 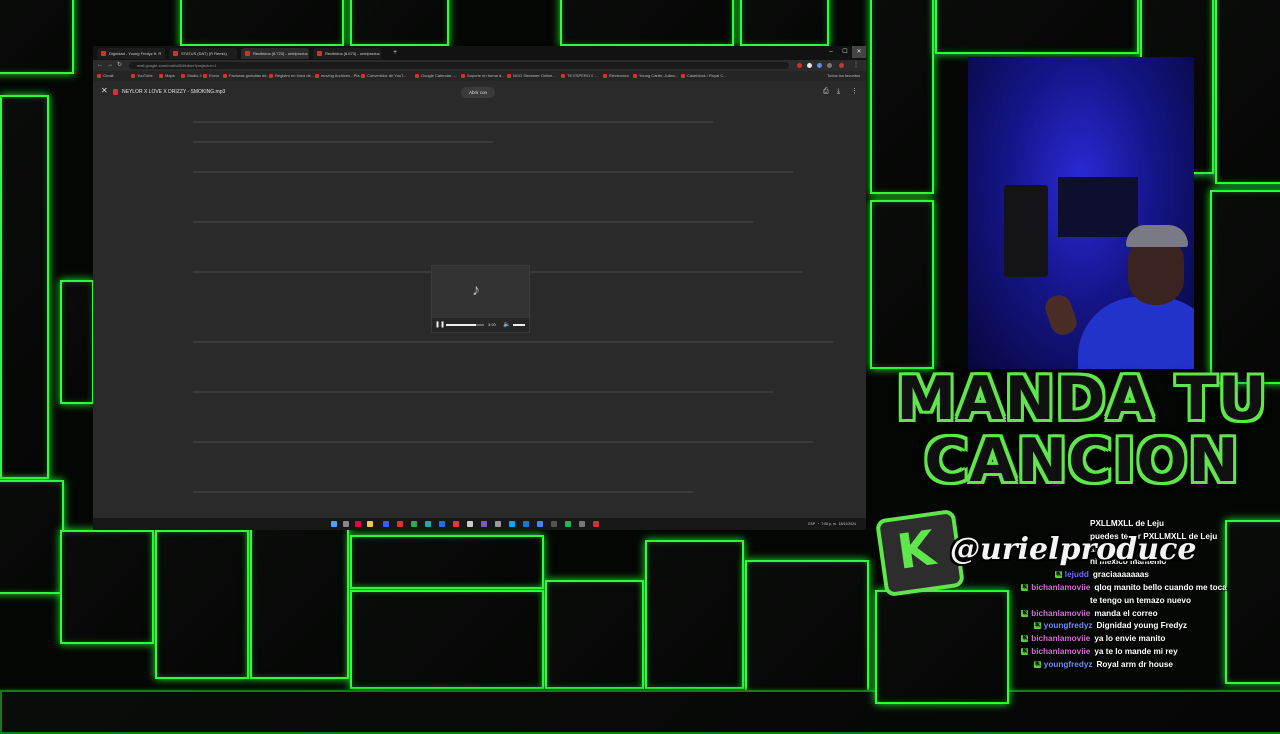 What do you see at coordinates (492, 324) in the screenshot?
I see `playback-time: 3:20` at bounding box center [492, 324].